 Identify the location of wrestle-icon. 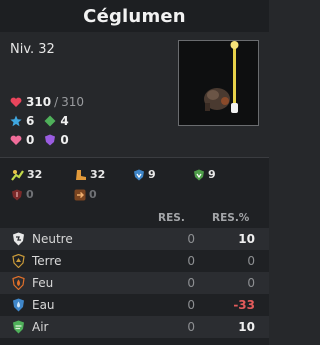
(17, 175).